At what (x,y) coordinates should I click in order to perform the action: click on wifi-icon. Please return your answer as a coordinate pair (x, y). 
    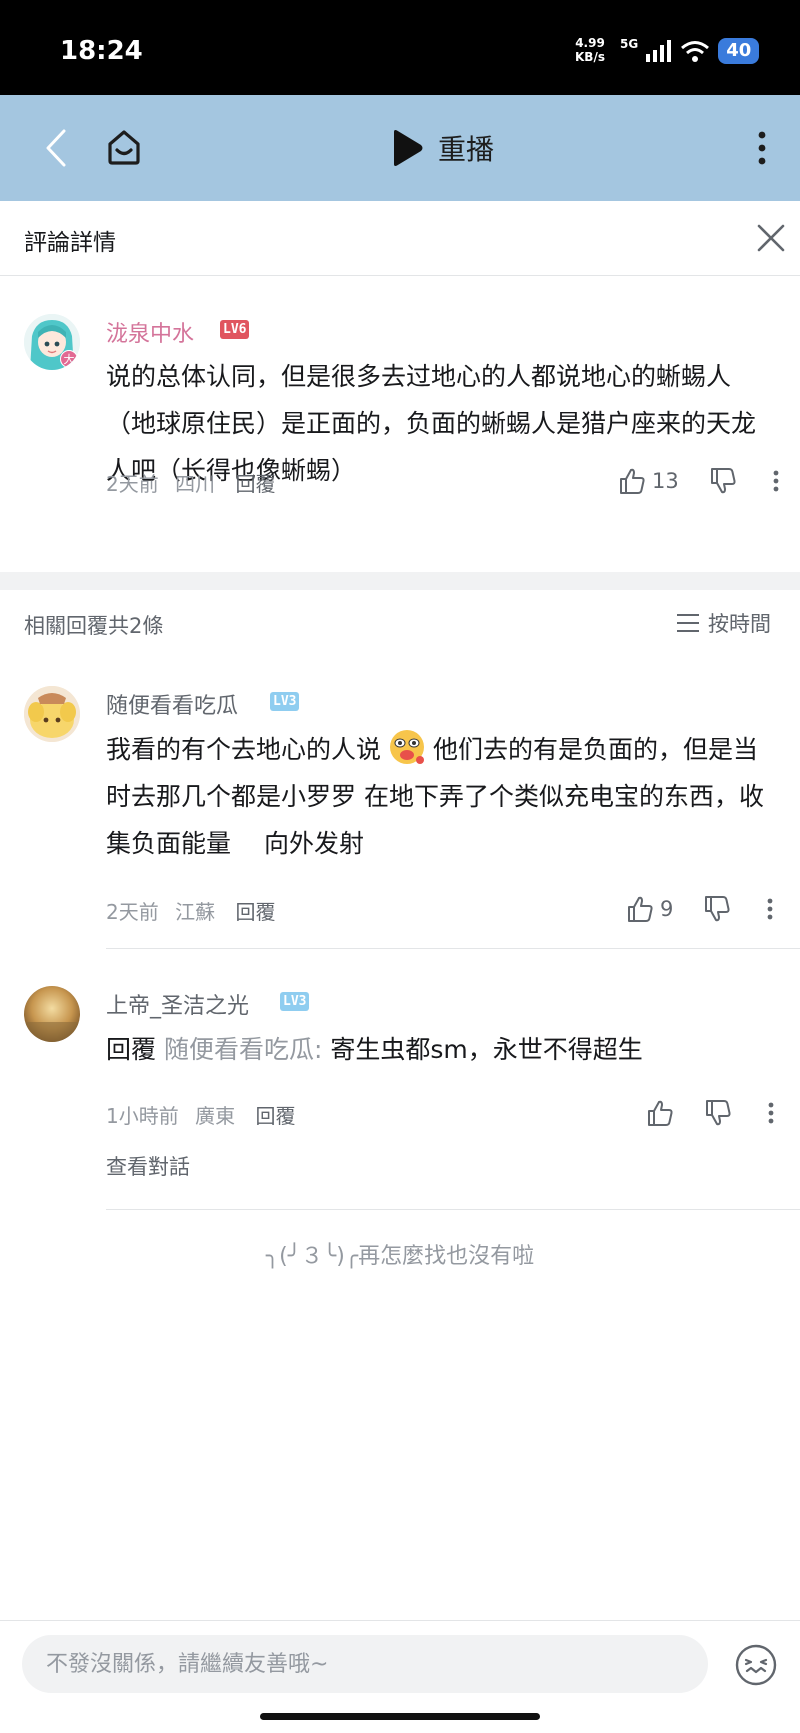
    Looking at the image, I should click on (695, 51).